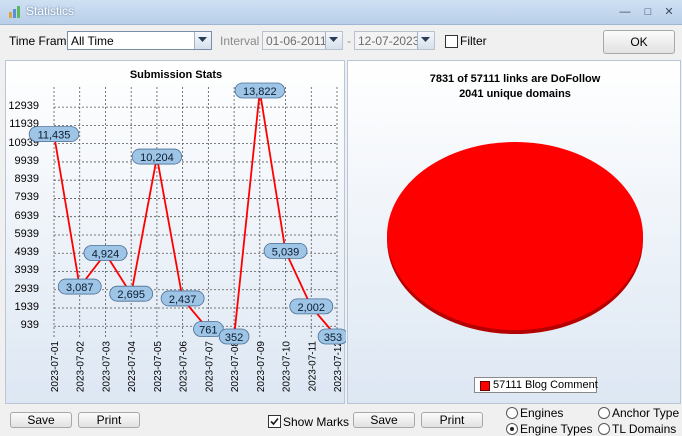 Image resolution: width=682 pixels, height=436 pixels. Describe the element at coordinates (542, 413) in the screenshot. I see `engines-radio-label: Engines` at that location.